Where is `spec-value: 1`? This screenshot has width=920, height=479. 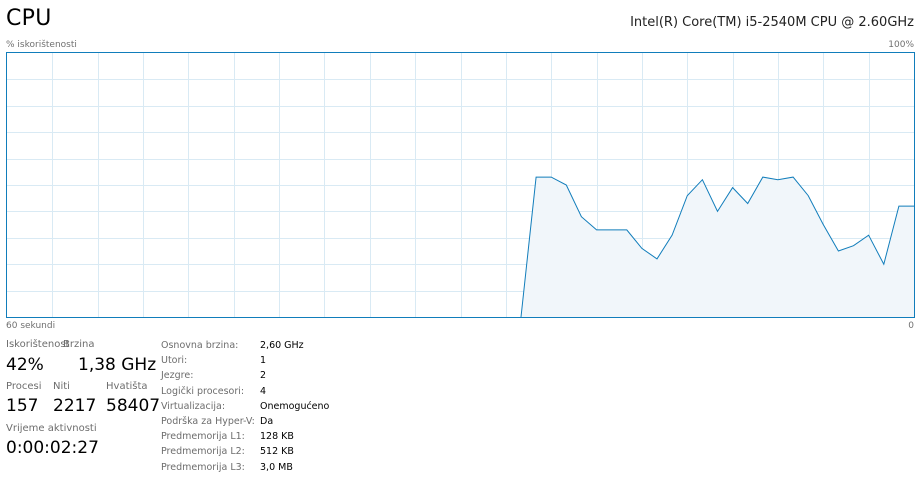 spec-value: 1 is located at coordinates (263, 361).